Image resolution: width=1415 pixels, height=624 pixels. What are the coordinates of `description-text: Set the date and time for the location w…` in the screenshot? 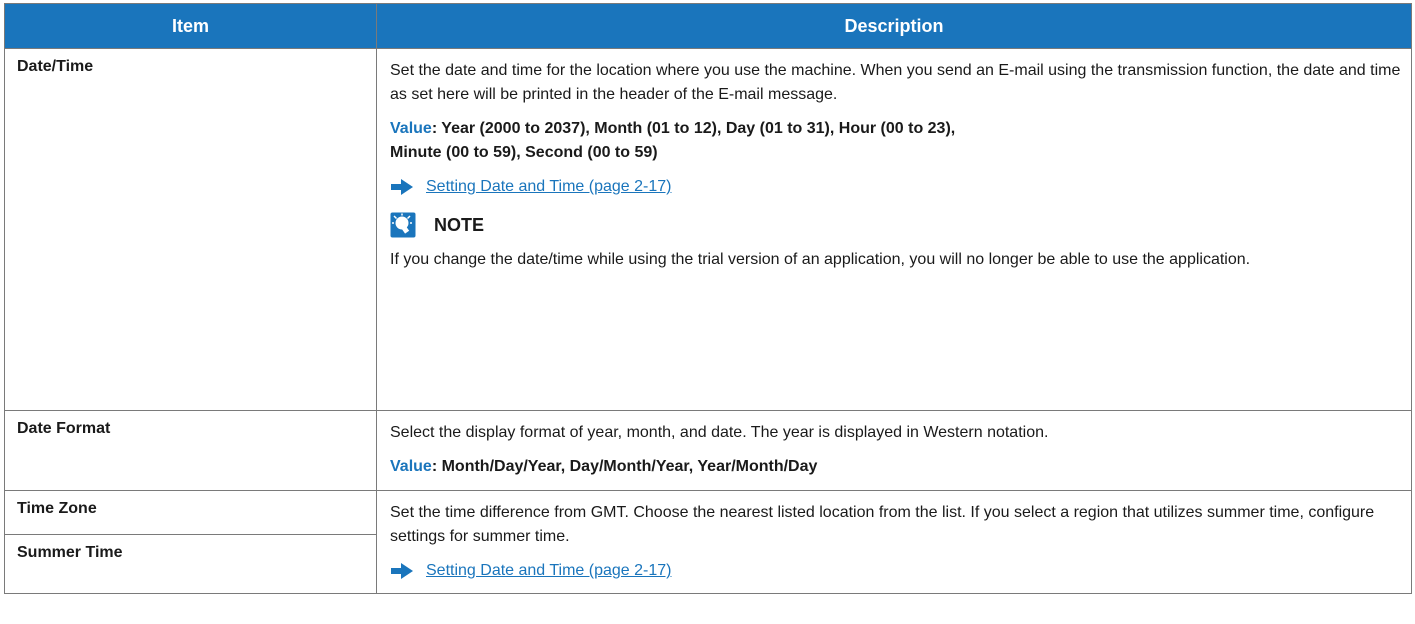 It's located at (895, 82).